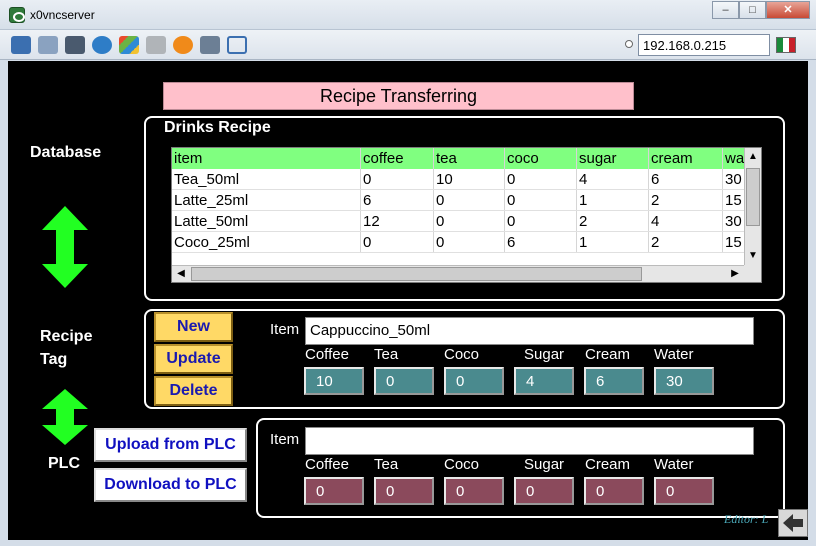 The width and height of the screenshot is (816, 546). Describe the element at coordinates (170, 485) in the screenshot. I see `download-to-plc-button: Download to PLC` at that location.